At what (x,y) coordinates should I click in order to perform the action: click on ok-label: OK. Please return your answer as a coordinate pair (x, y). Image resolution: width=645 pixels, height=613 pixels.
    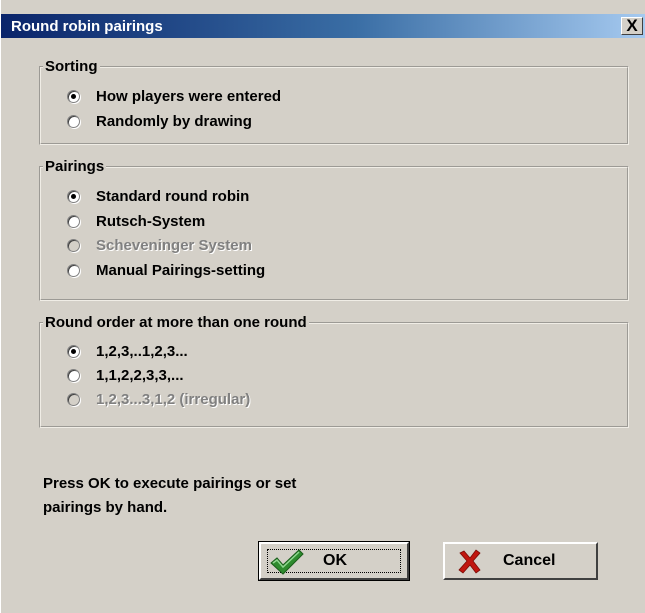
    Looking at the image, I should click on (335, 560).